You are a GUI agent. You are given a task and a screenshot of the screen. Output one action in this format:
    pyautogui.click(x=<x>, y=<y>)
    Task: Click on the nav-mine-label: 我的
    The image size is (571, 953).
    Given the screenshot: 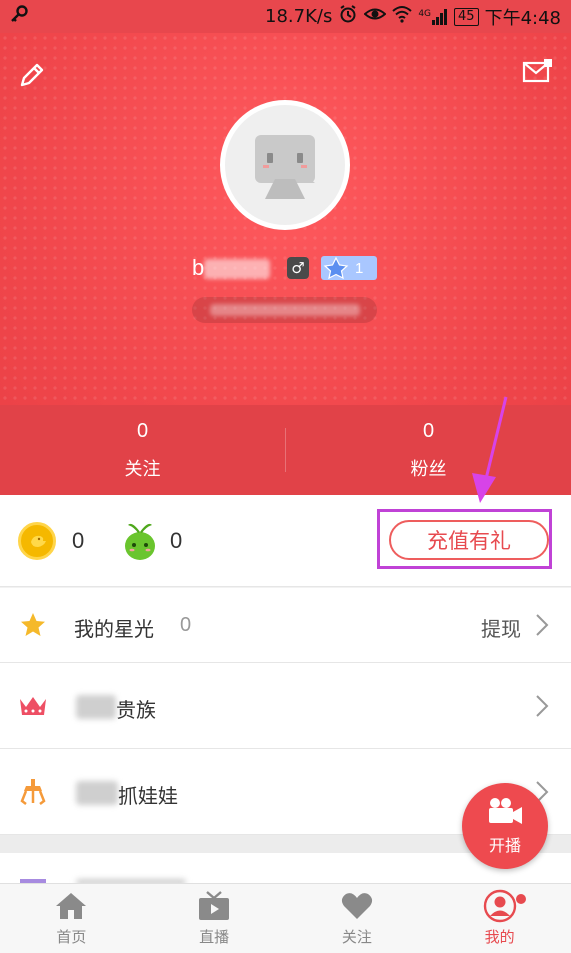 What is the action you would take?
    pyautogui.click(x=499, y=937)
    